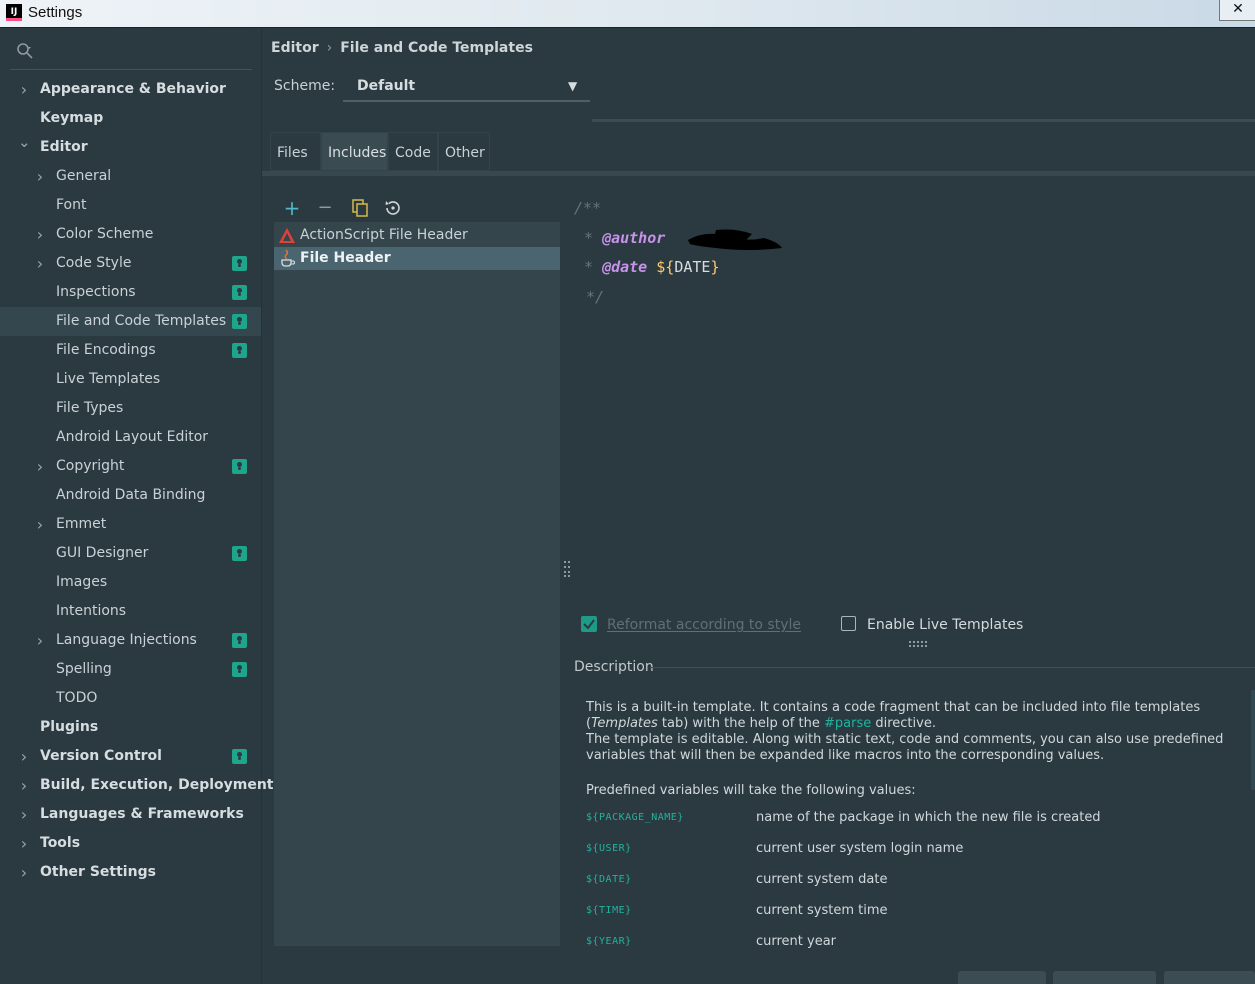 This screenshot has width=1255, height=984. I want to click on sidebar-item-editor: ⌄ Editor, so click(130, 147).